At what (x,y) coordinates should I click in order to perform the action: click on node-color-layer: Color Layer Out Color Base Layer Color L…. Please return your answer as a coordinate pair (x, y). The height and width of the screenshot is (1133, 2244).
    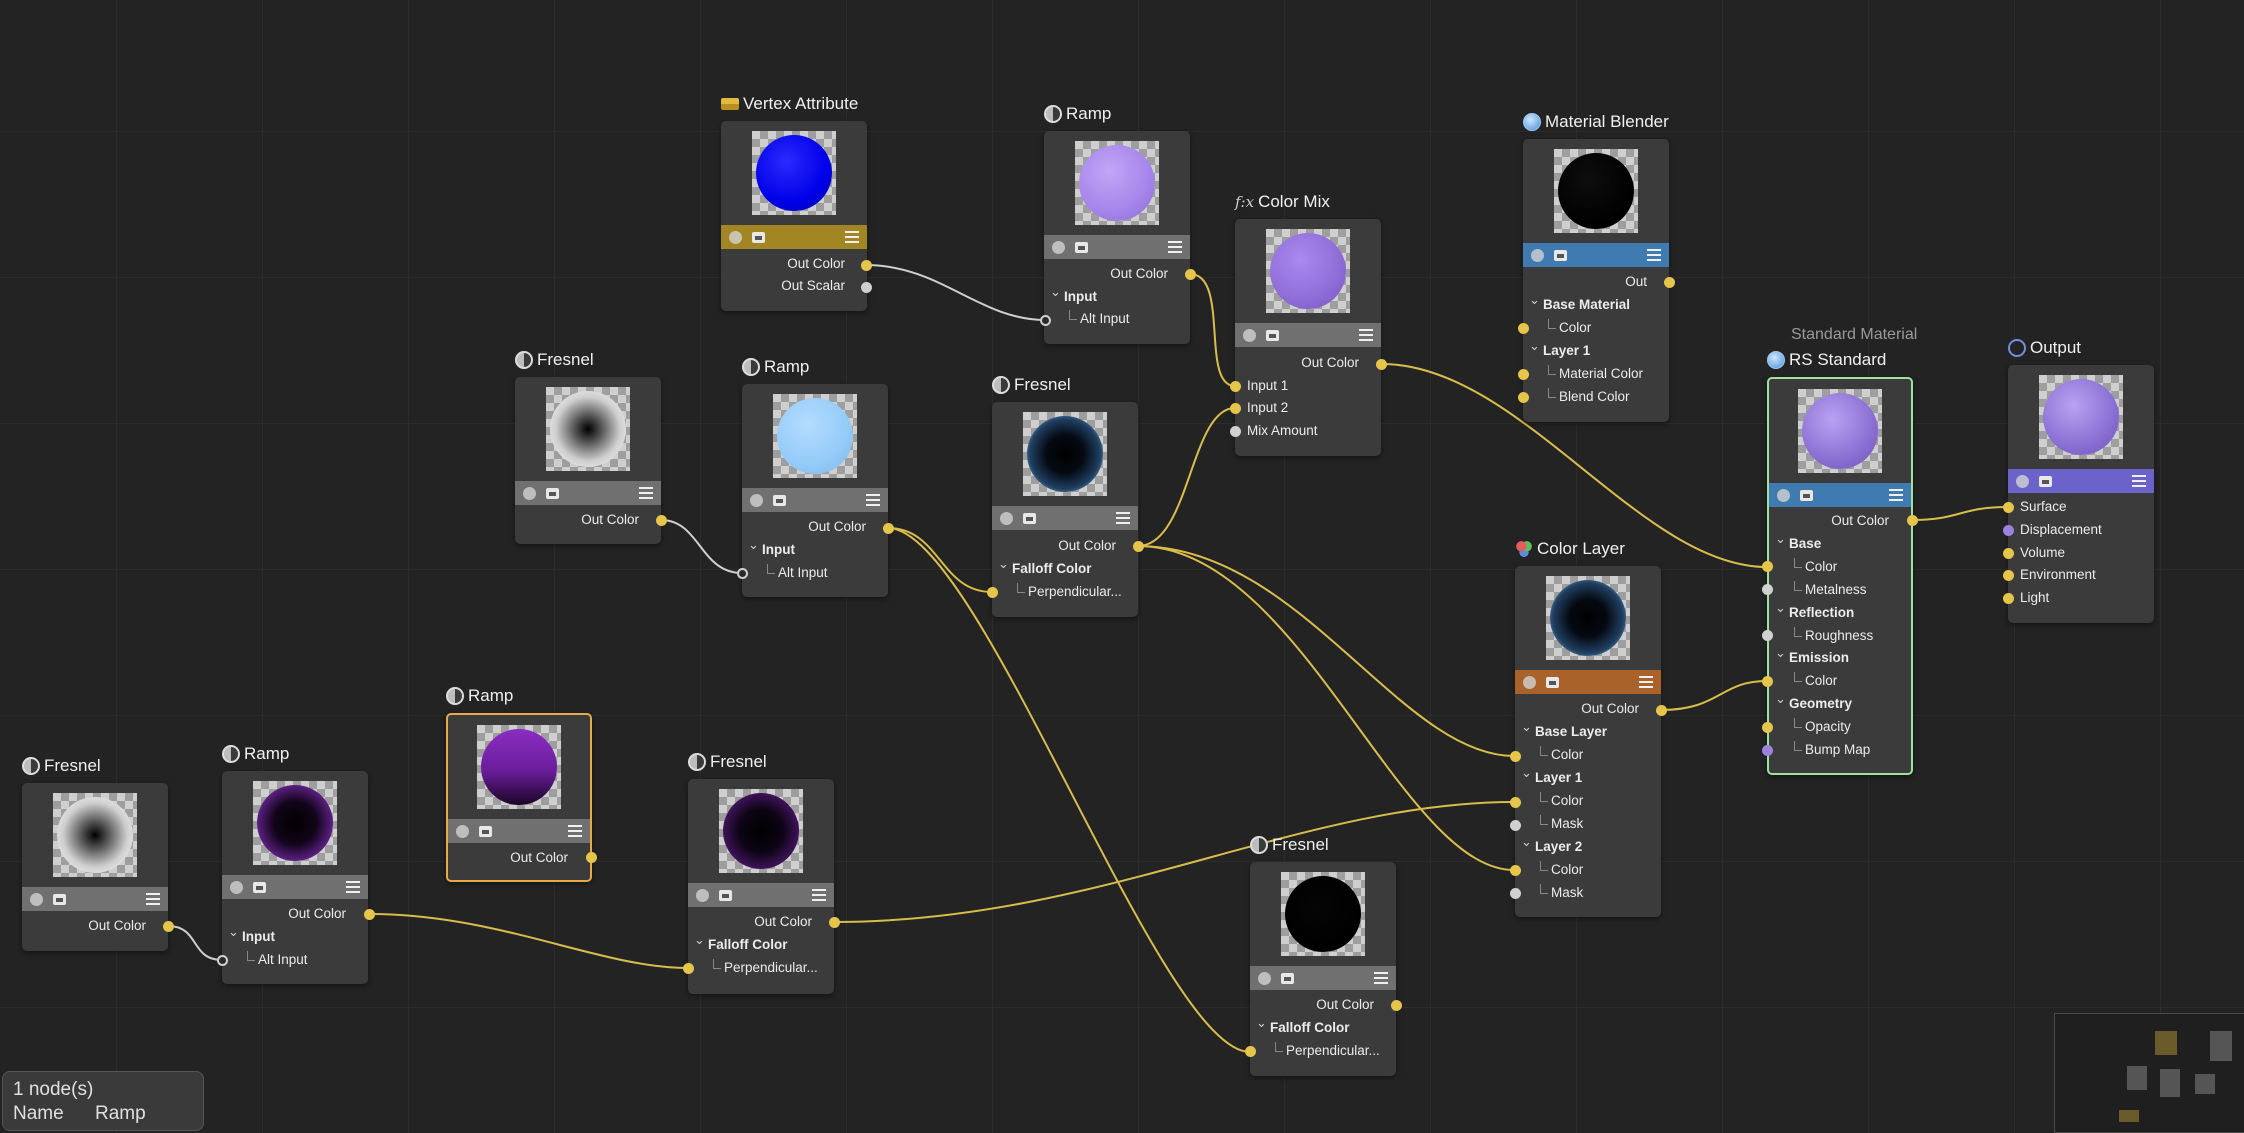
    Looking at the image, I should click on (1588, 728).